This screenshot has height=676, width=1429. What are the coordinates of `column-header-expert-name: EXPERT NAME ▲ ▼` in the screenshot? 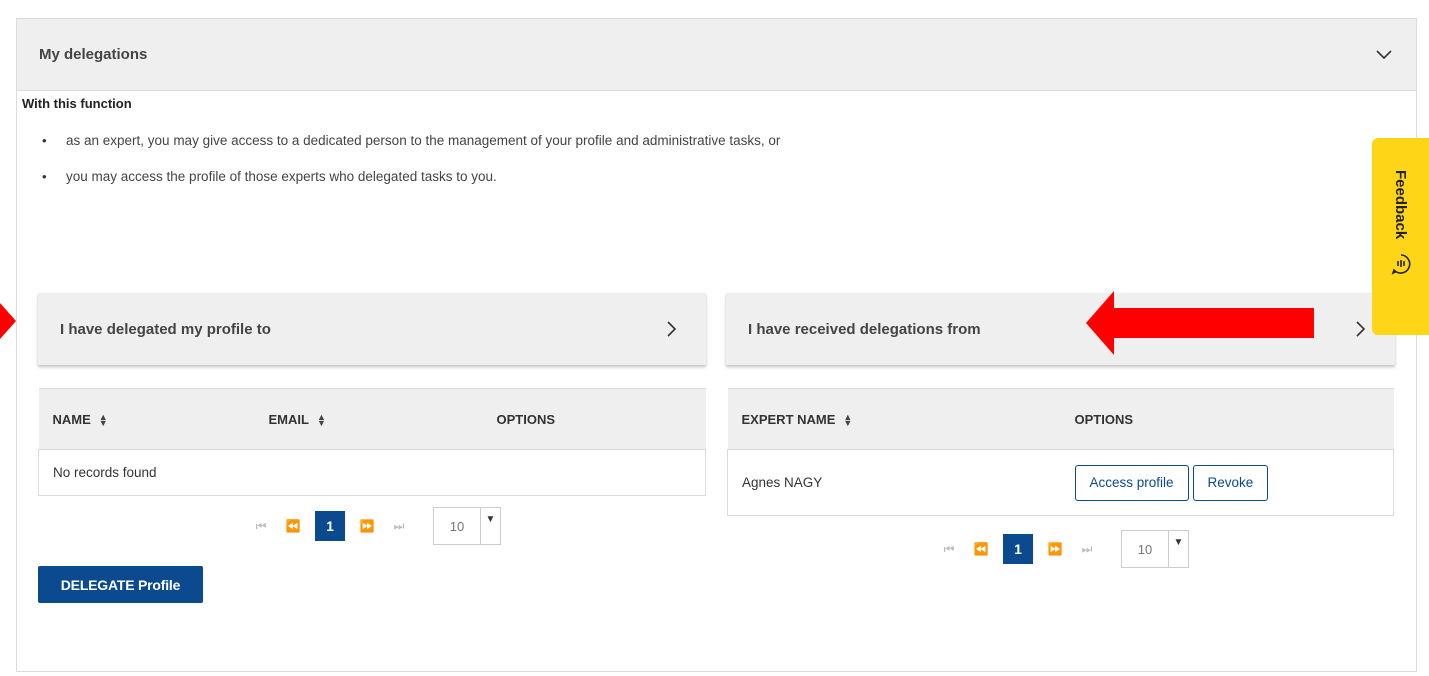 It's located at (894, 419).